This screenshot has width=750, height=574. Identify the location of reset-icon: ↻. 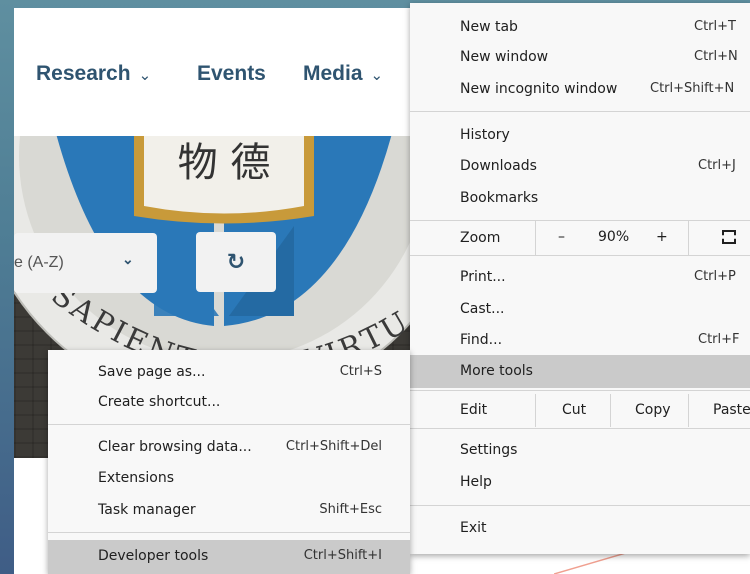
(236, 262).